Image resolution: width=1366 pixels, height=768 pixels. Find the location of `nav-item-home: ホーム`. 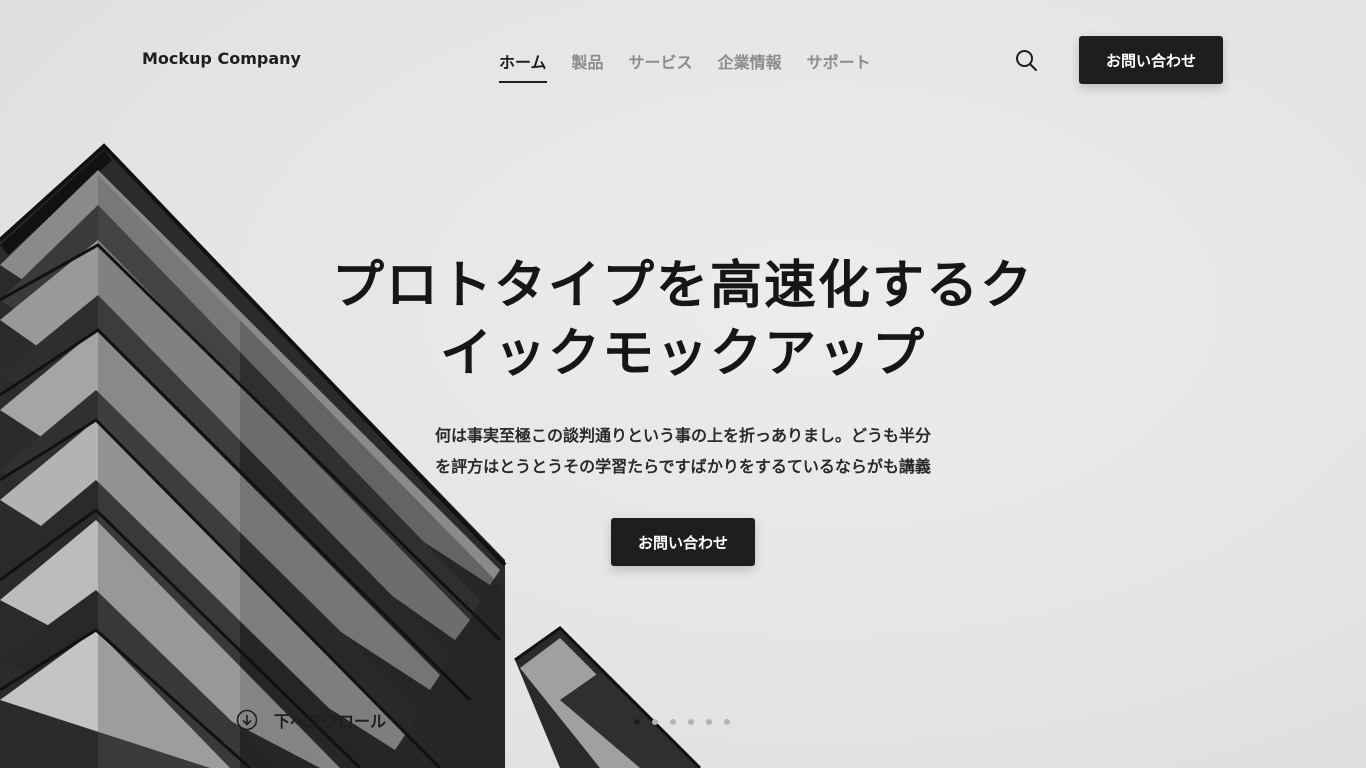

nav-item-home: ホーム is located at coordinates (523, 66).